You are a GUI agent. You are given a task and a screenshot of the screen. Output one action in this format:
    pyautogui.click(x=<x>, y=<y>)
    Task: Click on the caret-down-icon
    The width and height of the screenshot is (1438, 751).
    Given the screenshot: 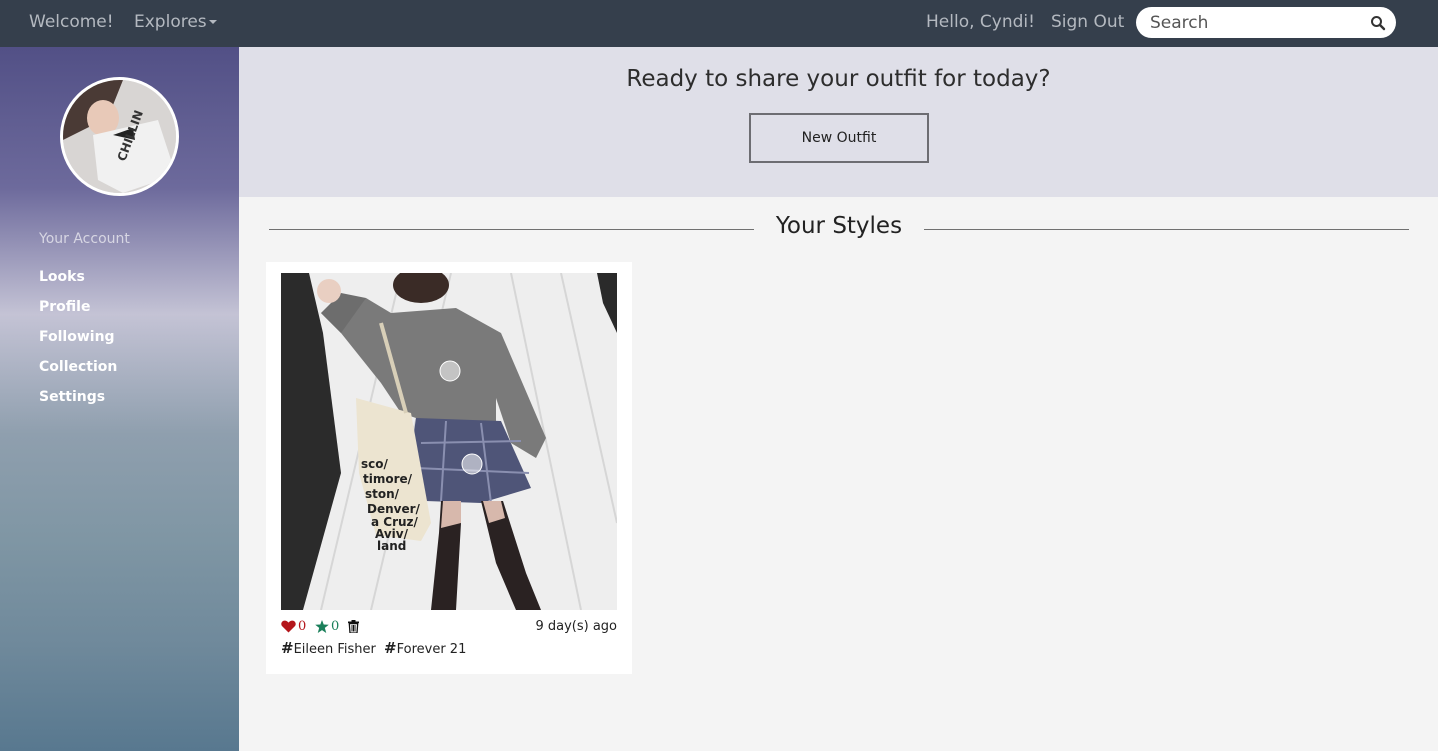 What is the action you would take?
    pyautogui.click(x=212, y=22)
    